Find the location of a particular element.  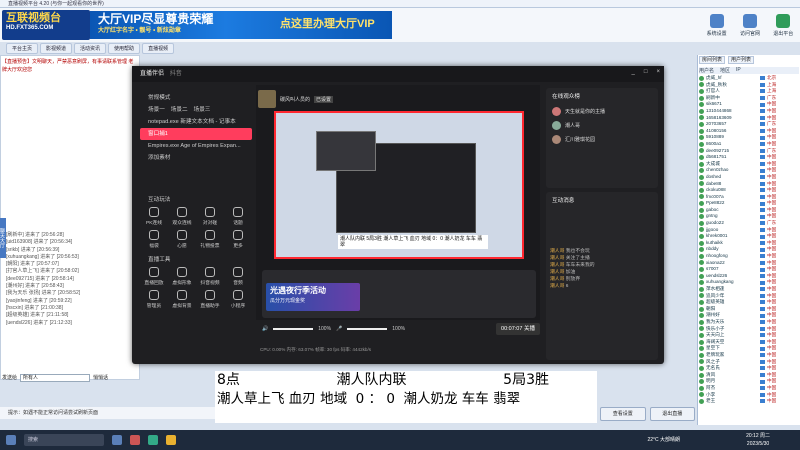

user-row: s7007 中国 is located at coordinates (749, 269).